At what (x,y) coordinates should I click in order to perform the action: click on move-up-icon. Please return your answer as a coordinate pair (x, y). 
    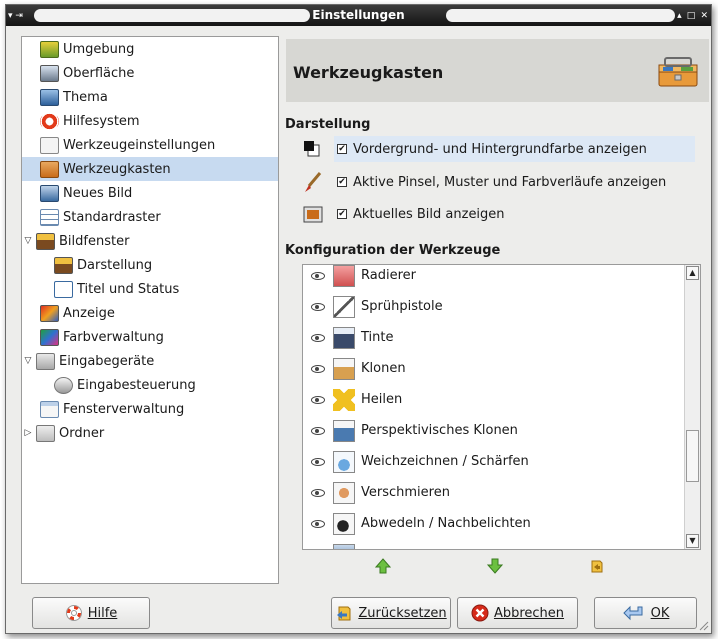
    Looking at the image, I should click on (383, 566).